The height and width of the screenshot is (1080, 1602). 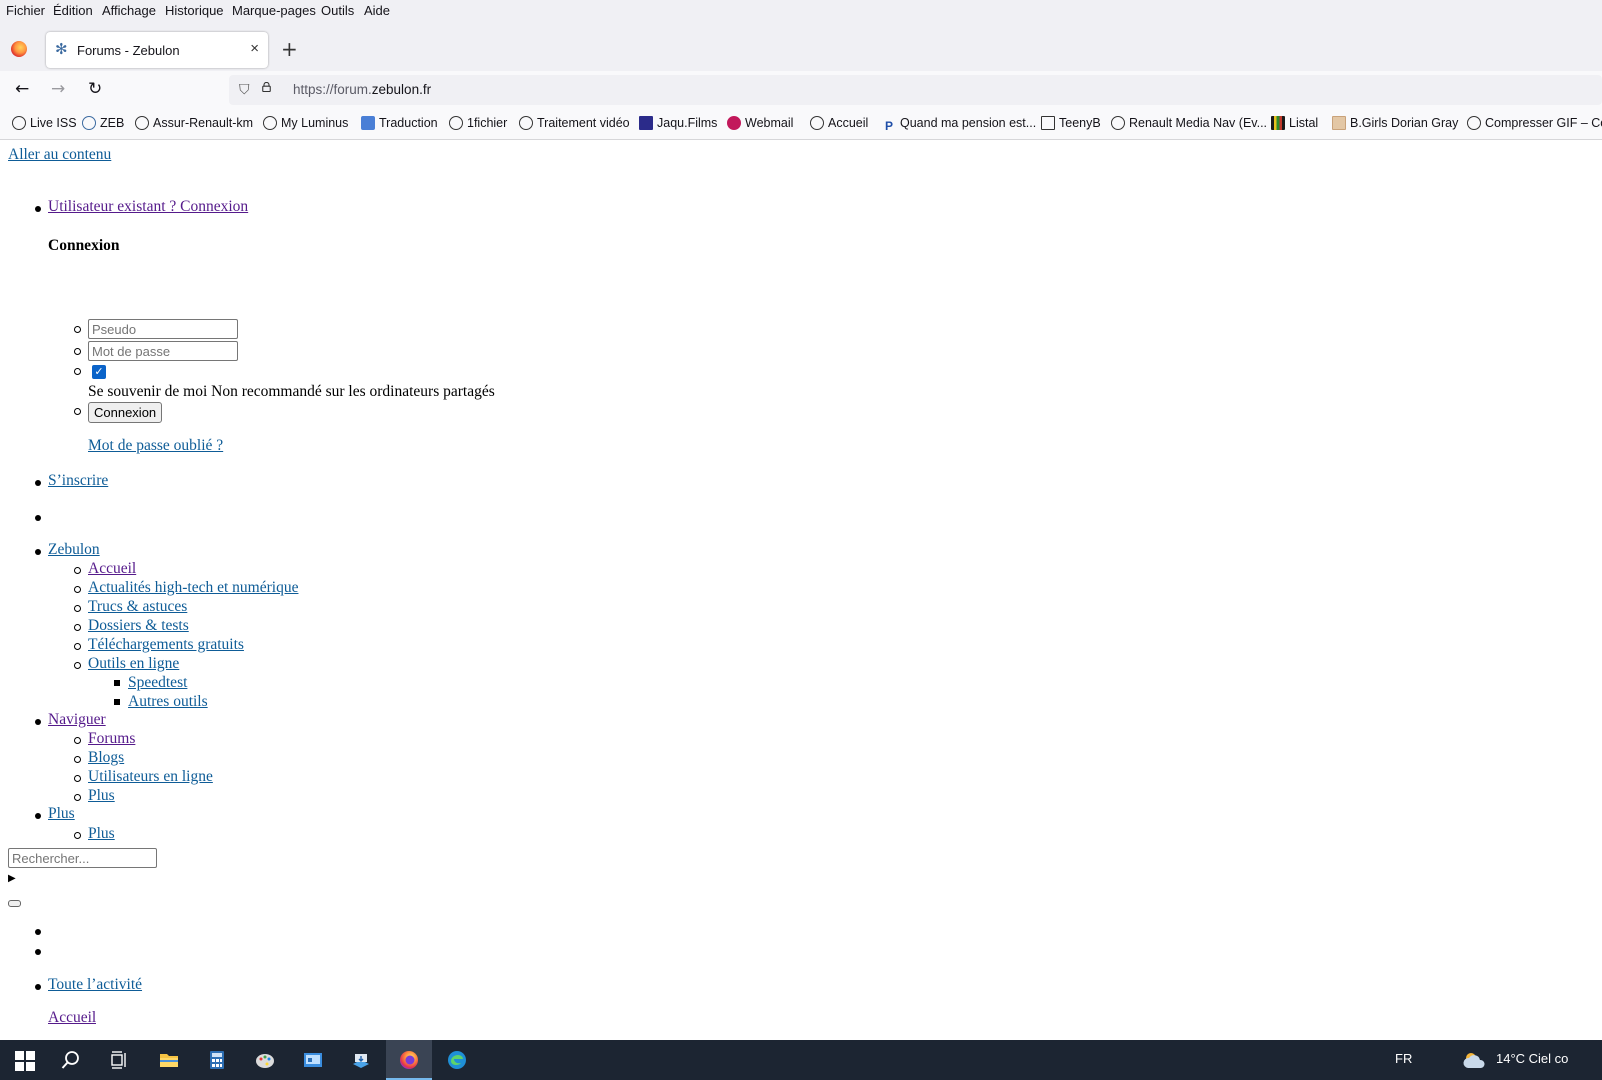 What do you see at coordinates (125, 412) in the screenshot?
I see `login-button: Connexion` at bounding box center [125, 412].